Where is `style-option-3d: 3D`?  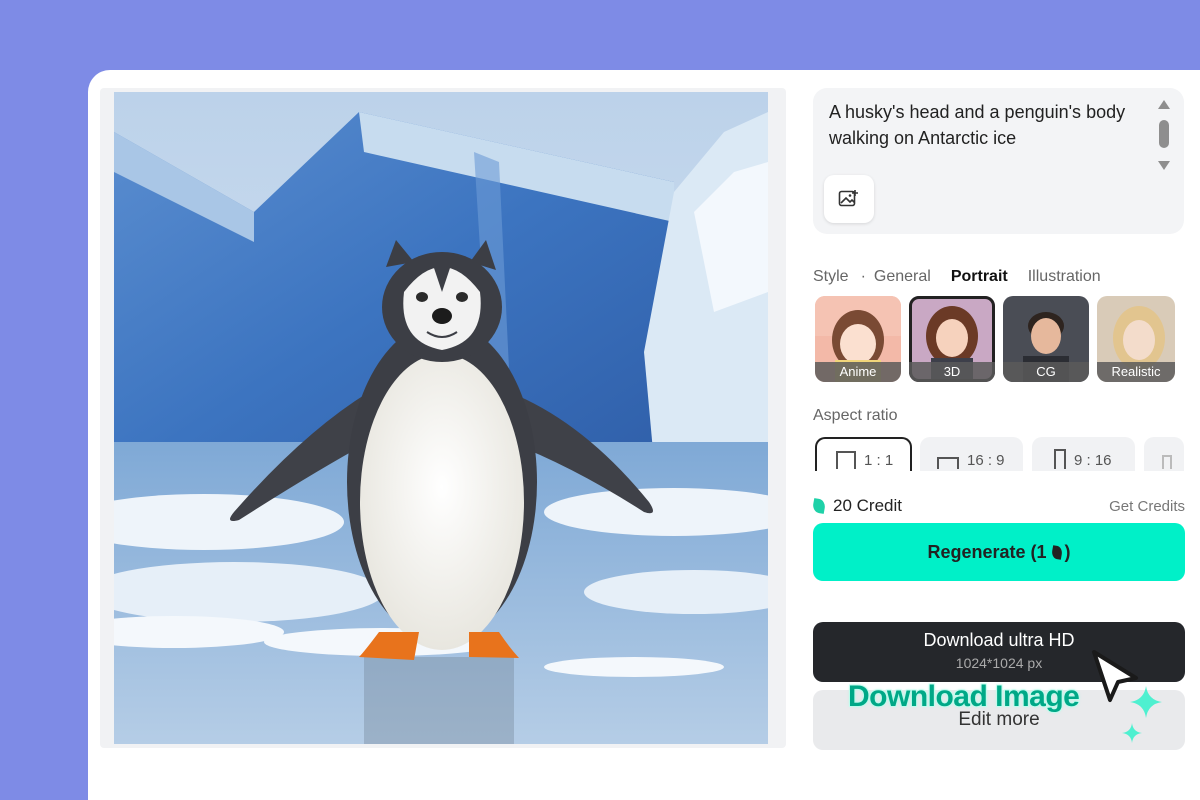
style-option-3d: 3D is located at coordinates (952, 339).